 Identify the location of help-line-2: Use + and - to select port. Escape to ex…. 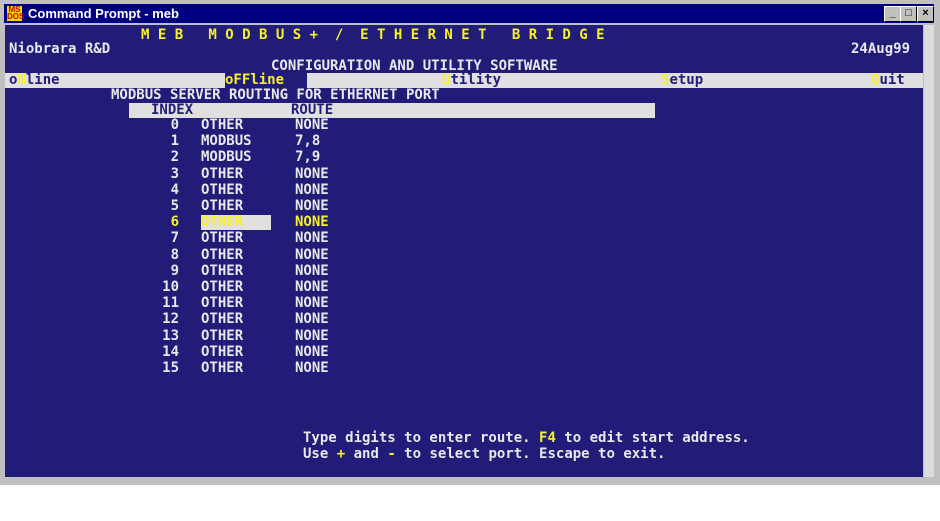
(484, 454).